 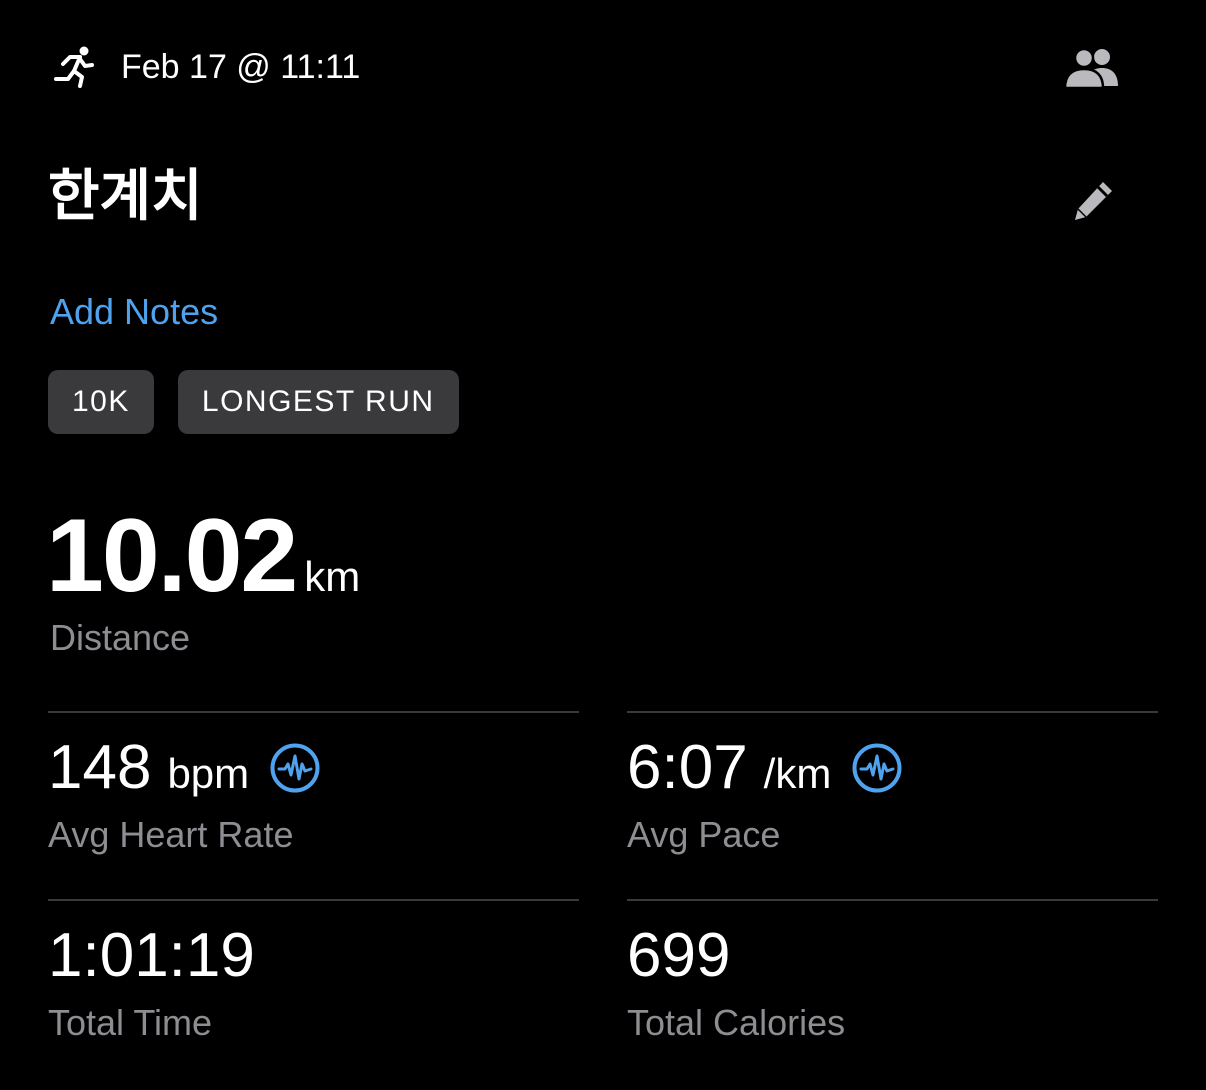 What do you see at coordinates (74, 67) in the screenshot?
I see `running-figure-icon` at bounding box center [74, 67].